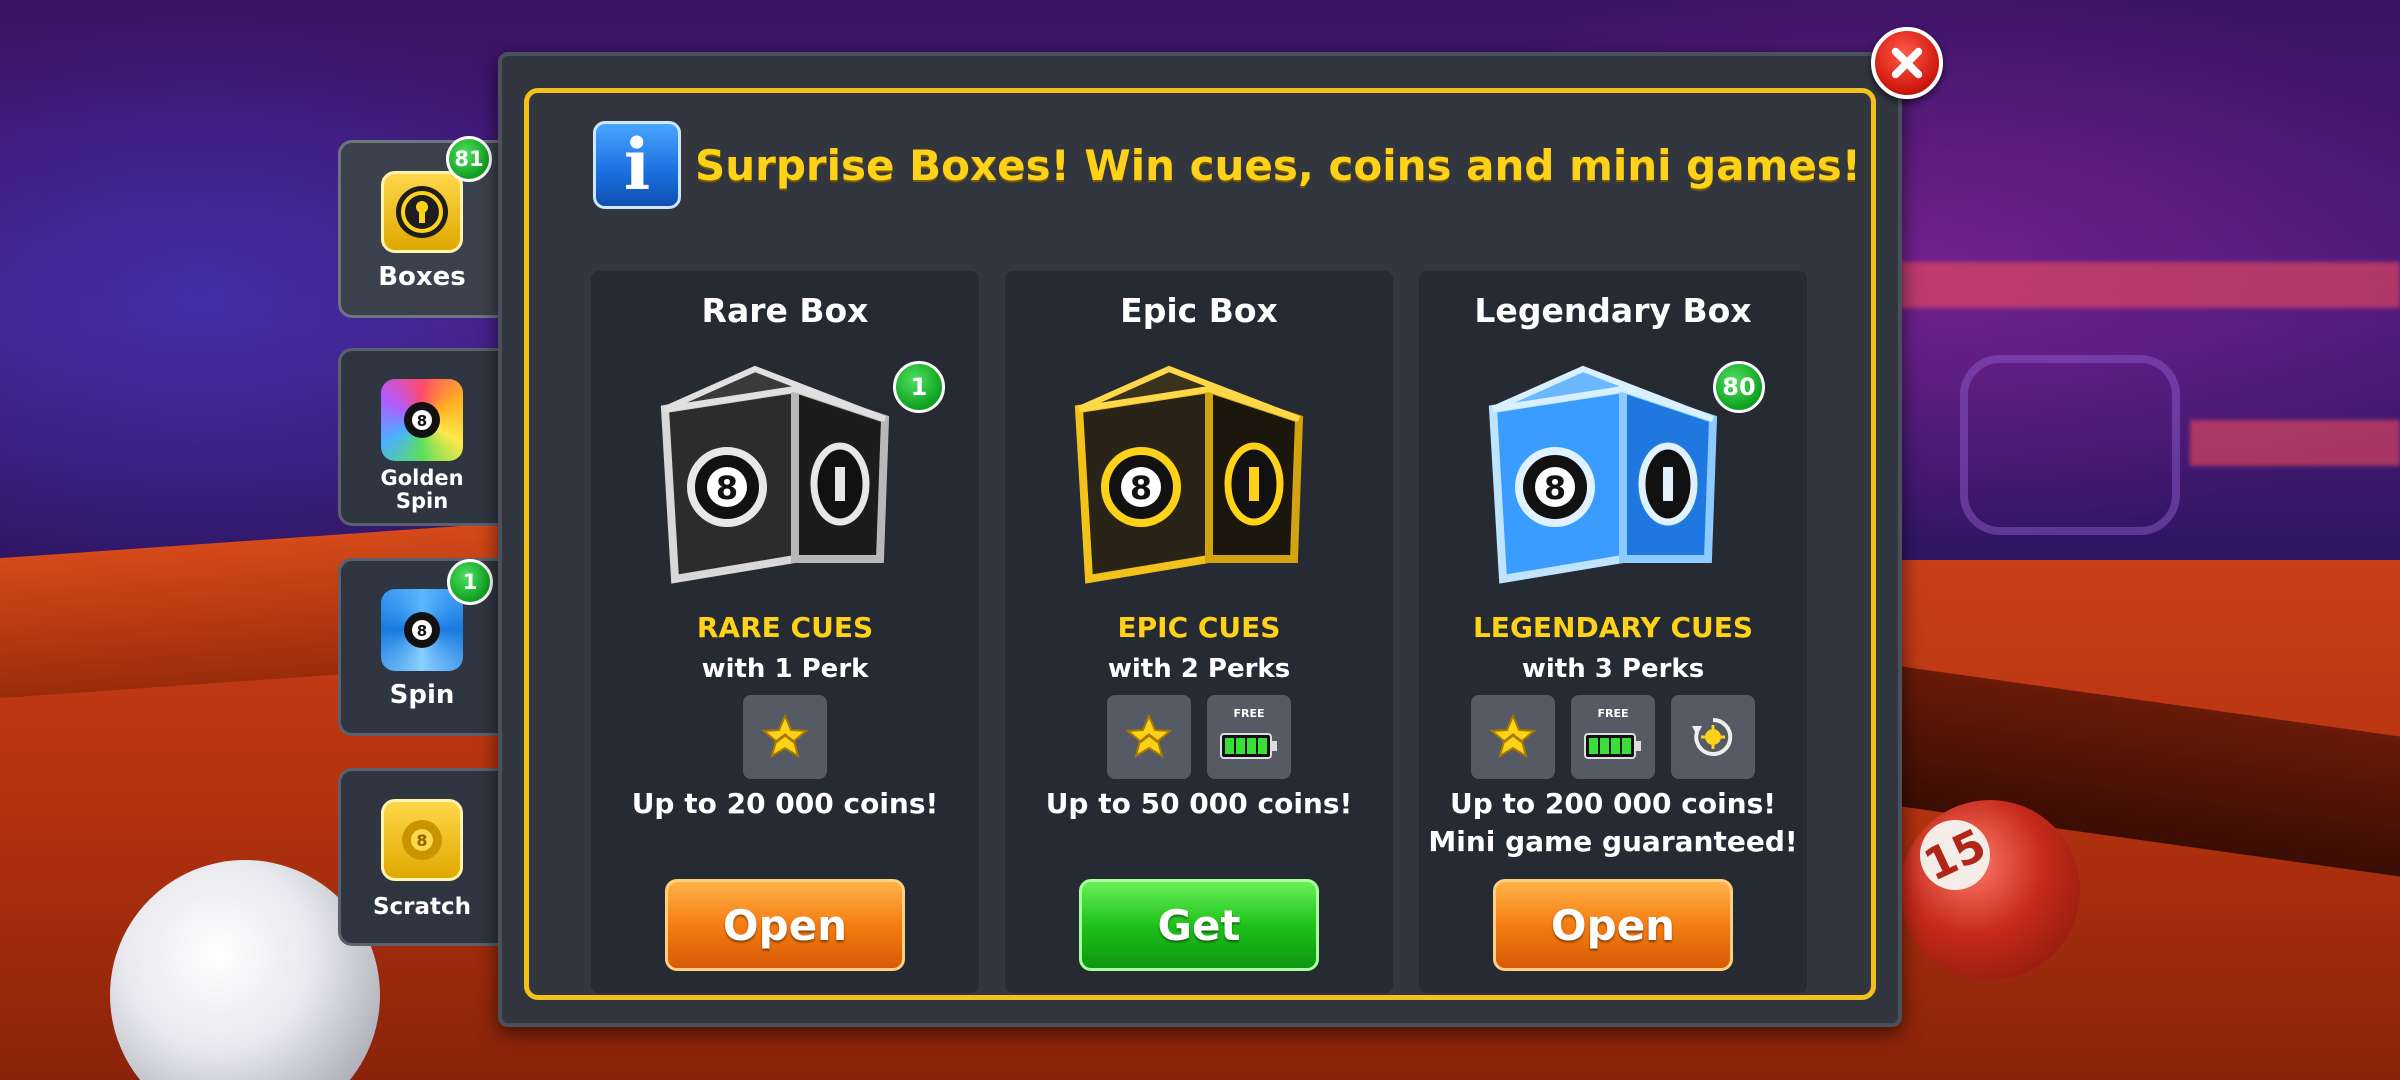 This screenshot has width=2400, height=1080. I want to click on close-button, so click(1907, 63).